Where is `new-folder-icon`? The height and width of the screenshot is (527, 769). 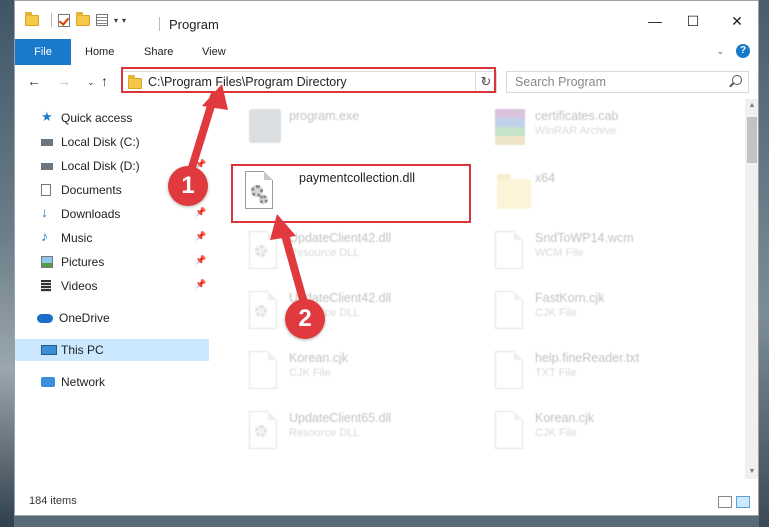
new-folder-icon is located at coordinates (83, 18).